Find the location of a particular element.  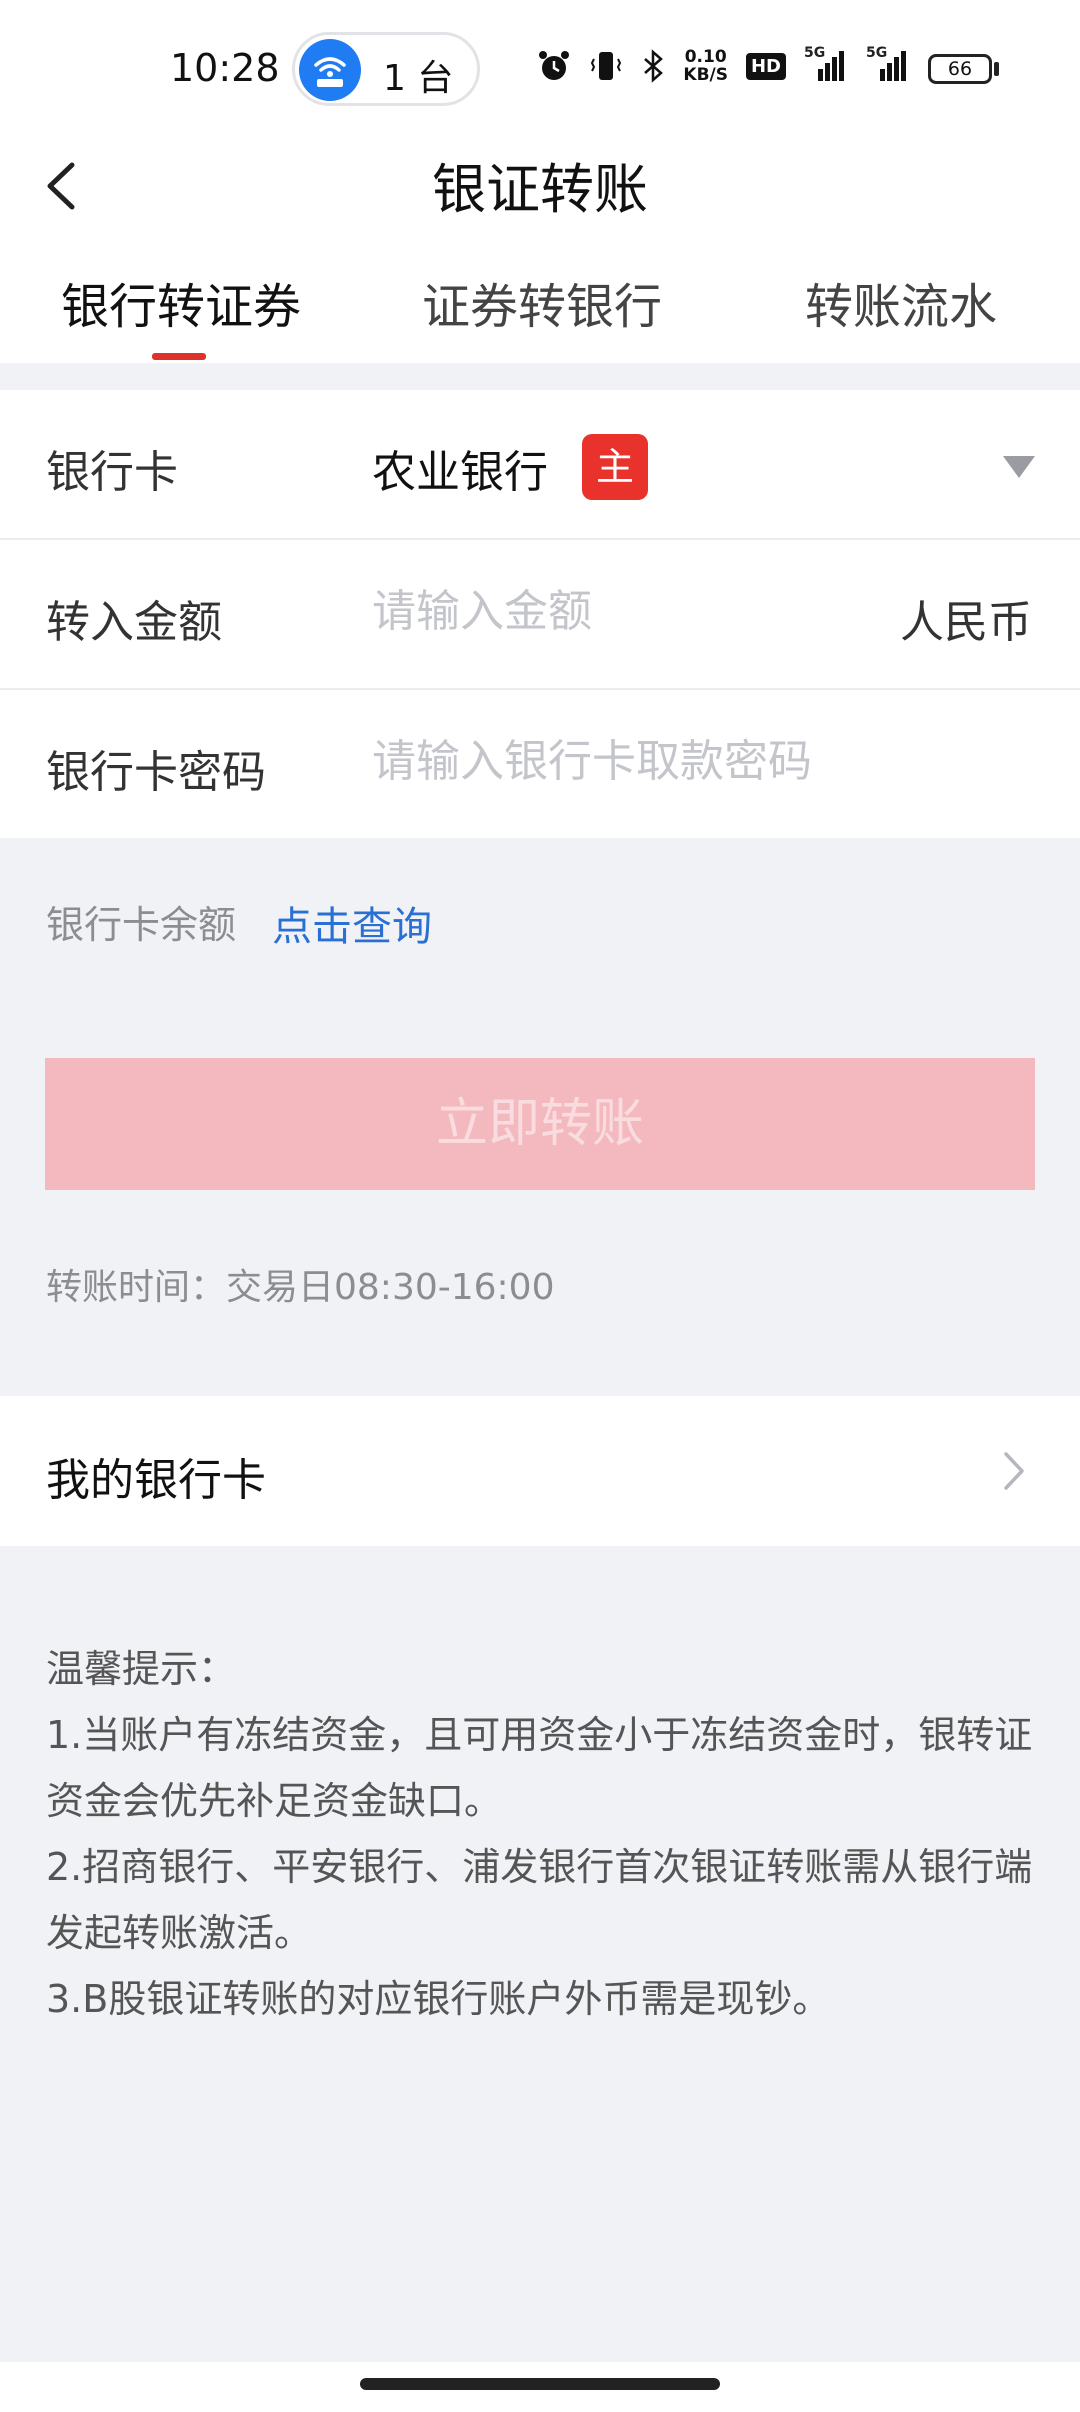

query-balance-link: 点击查询 is located at coordinates (352, 923).